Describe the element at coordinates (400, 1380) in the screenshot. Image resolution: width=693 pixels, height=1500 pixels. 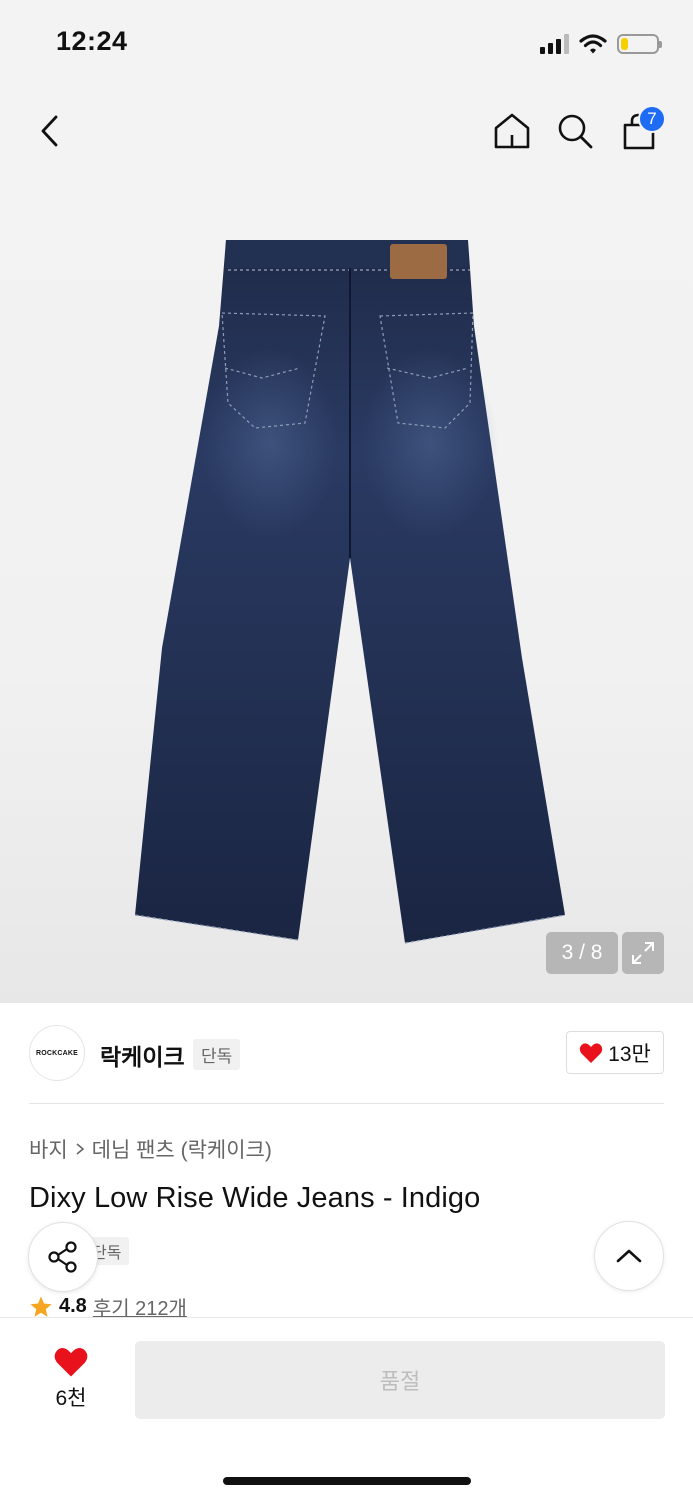
I see `soldout-button: 품절` at that location.